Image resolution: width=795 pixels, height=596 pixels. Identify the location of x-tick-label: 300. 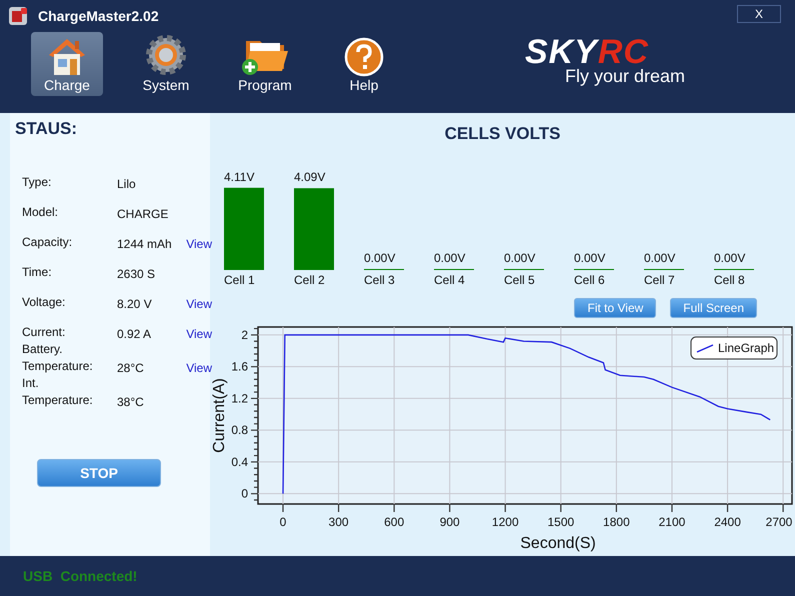
(338, 522).